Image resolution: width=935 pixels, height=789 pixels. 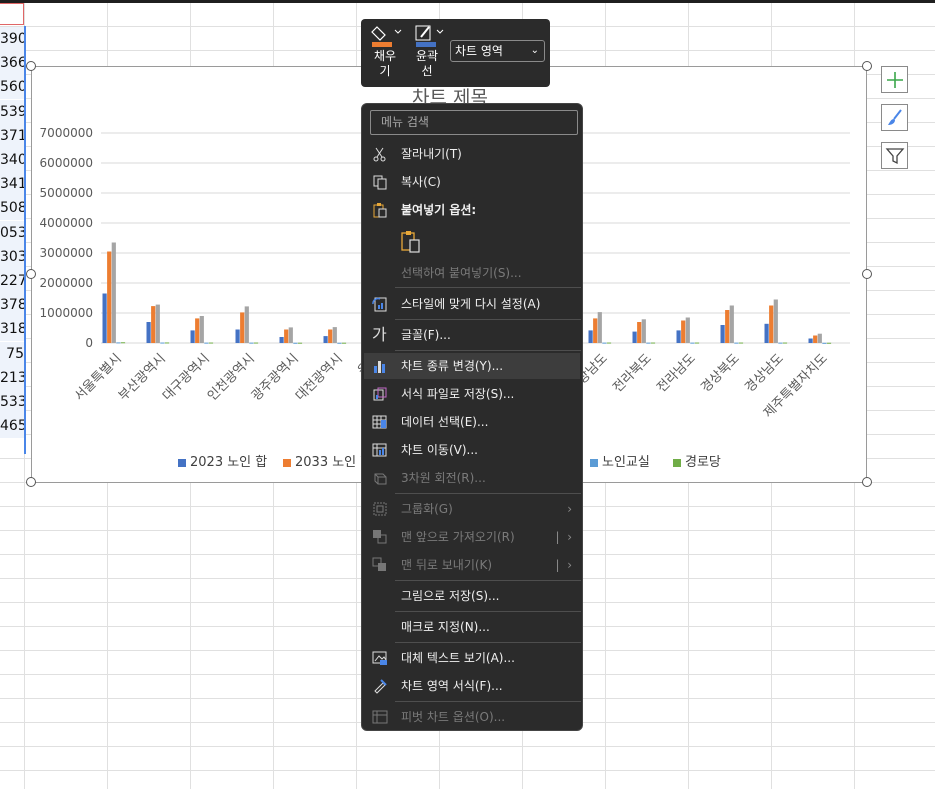 I want to click on menu-search-input: 메뉴 검색, so click(x=474, y=122).